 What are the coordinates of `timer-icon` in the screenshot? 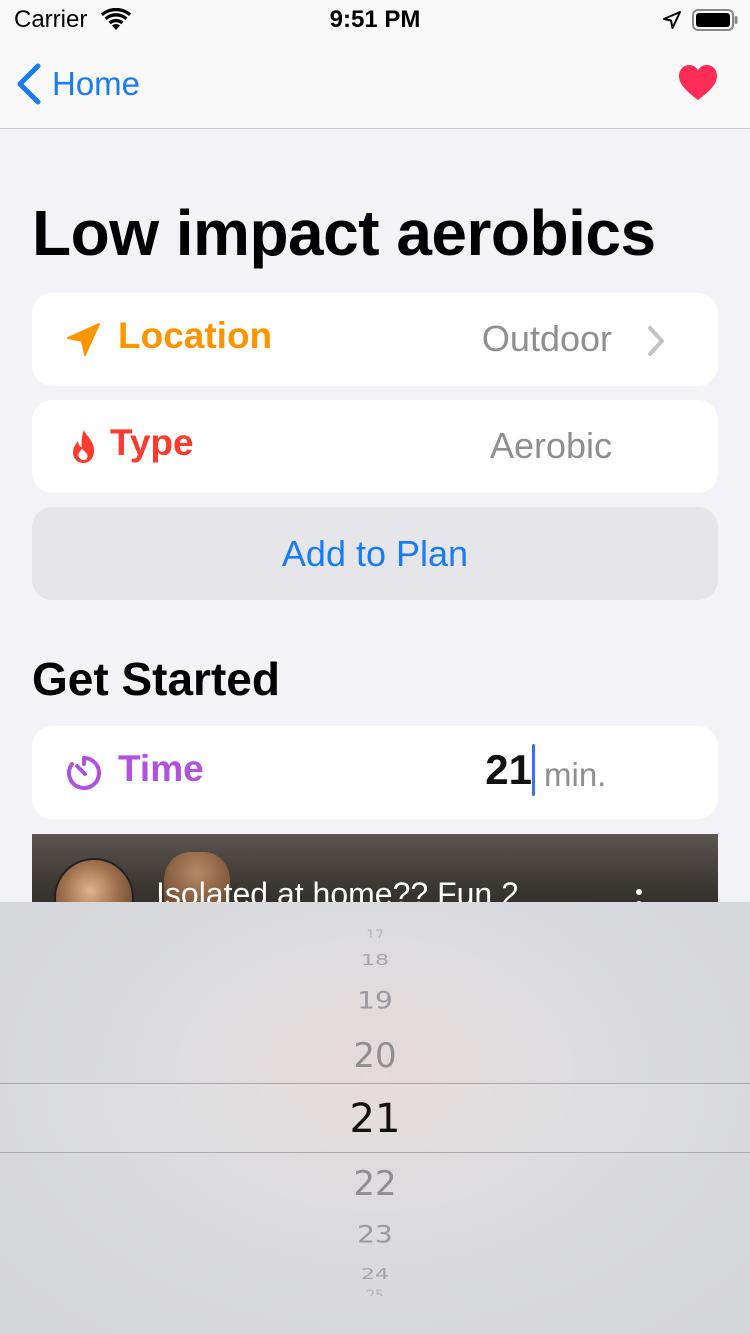 It's located at (84, 773).